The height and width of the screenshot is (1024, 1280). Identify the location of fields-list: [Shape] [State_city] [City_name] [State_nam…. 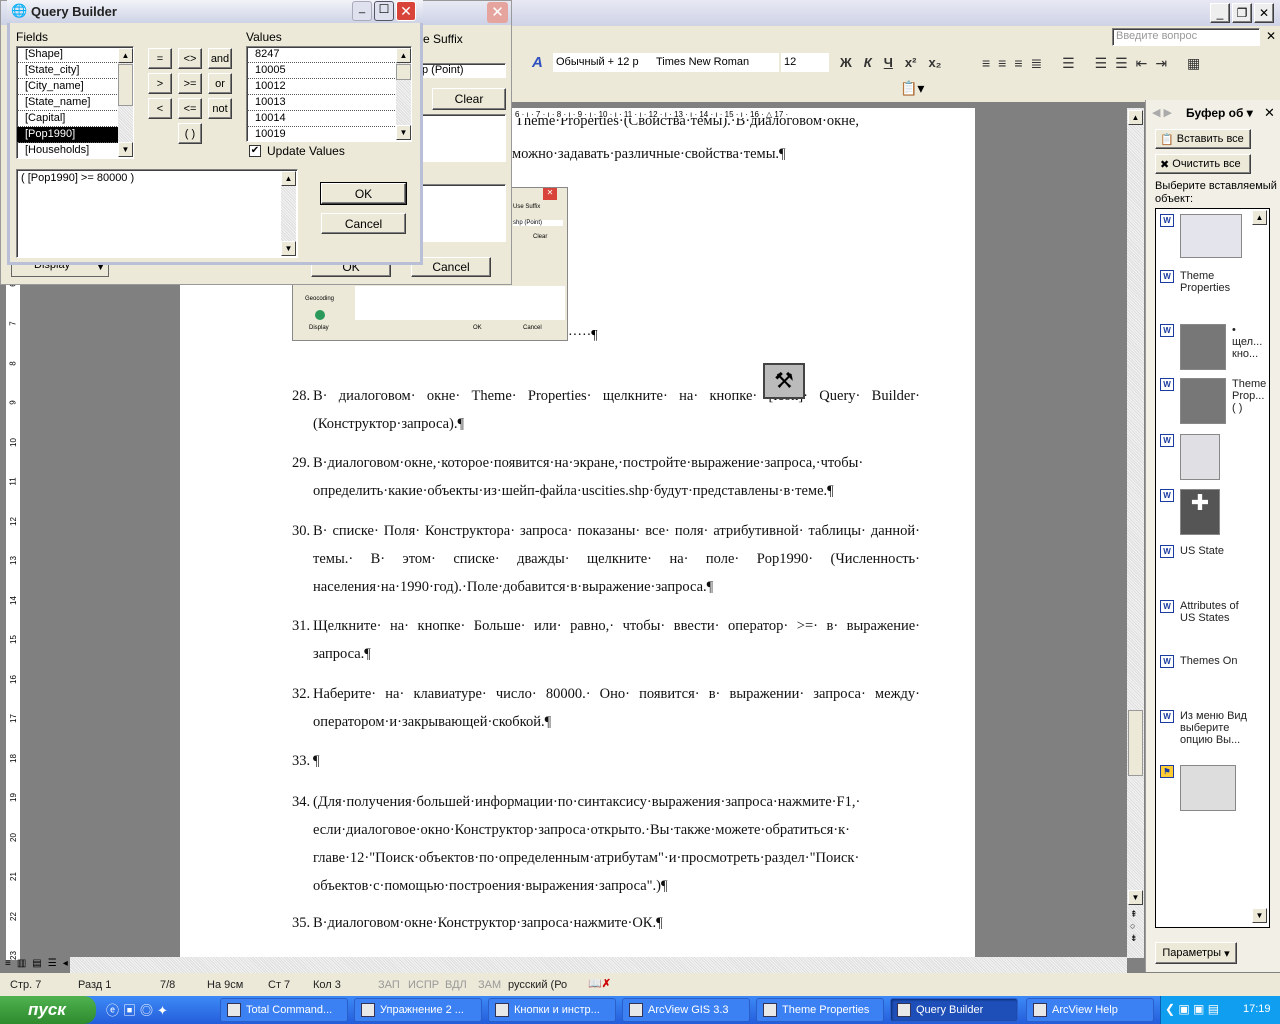
(75, 102).